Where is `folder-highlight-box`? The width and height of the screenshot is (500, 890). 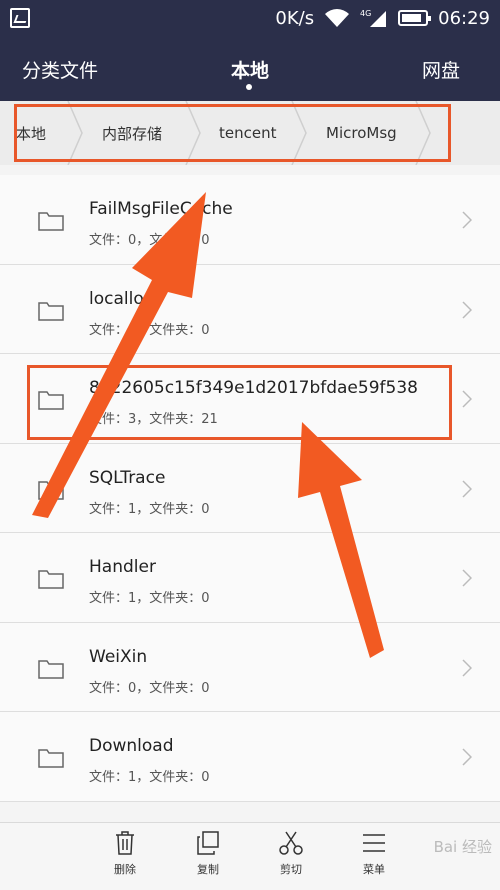
folder-highlight-box is located at coordinates (239, 402).